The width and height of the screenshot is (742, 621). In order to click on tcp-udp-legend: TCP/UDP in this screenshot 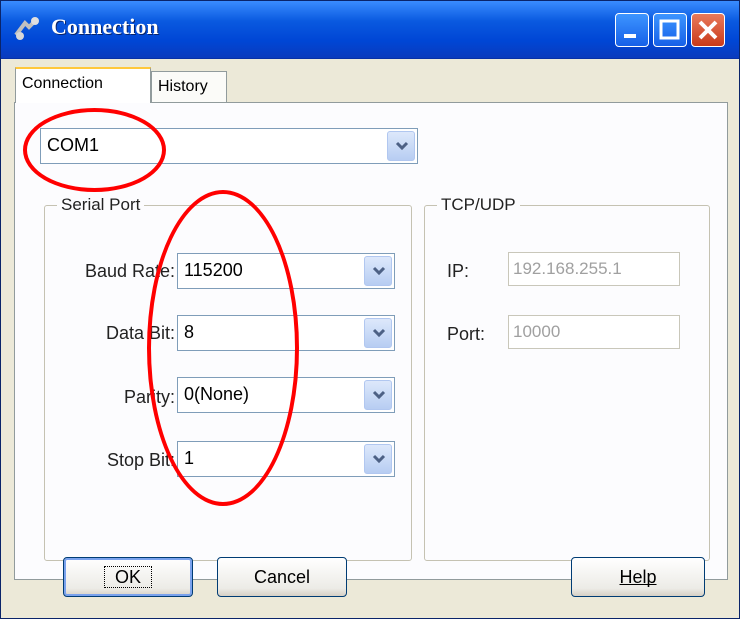, I will do `click(478, 204)`.